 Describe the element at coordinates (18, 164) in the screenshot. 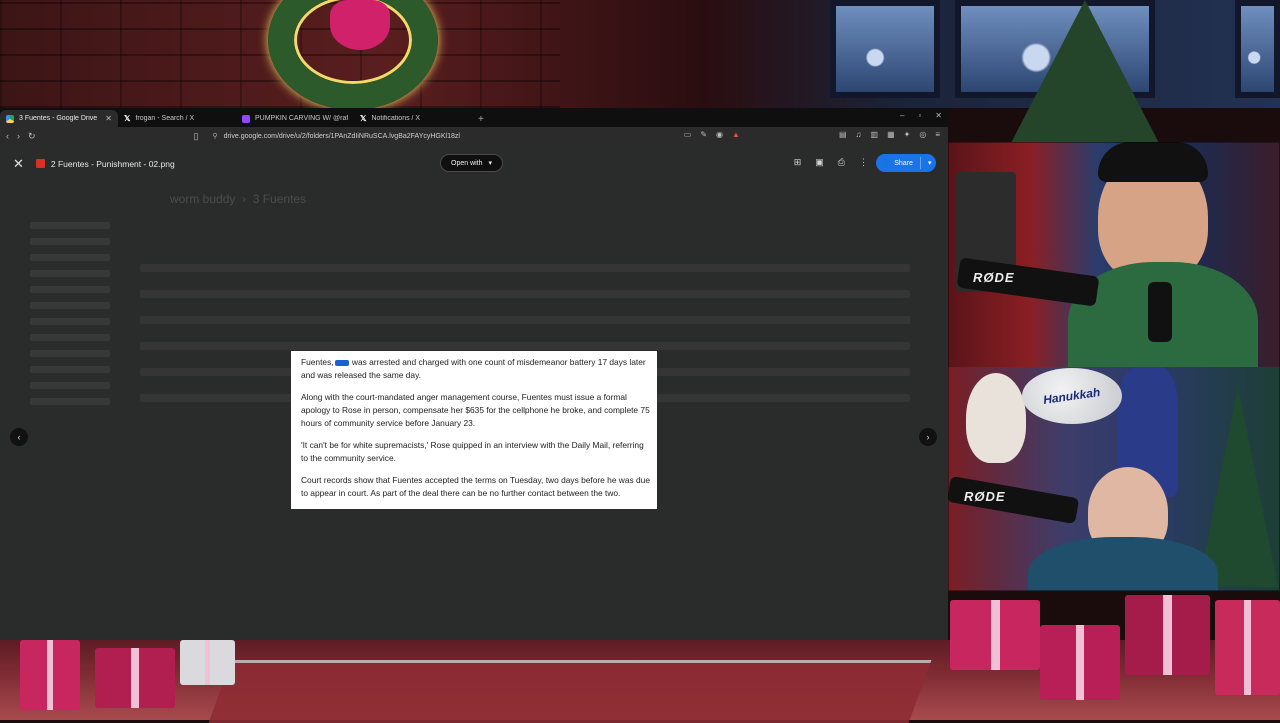

I see `close-viewer-icon: ✕` at that location.